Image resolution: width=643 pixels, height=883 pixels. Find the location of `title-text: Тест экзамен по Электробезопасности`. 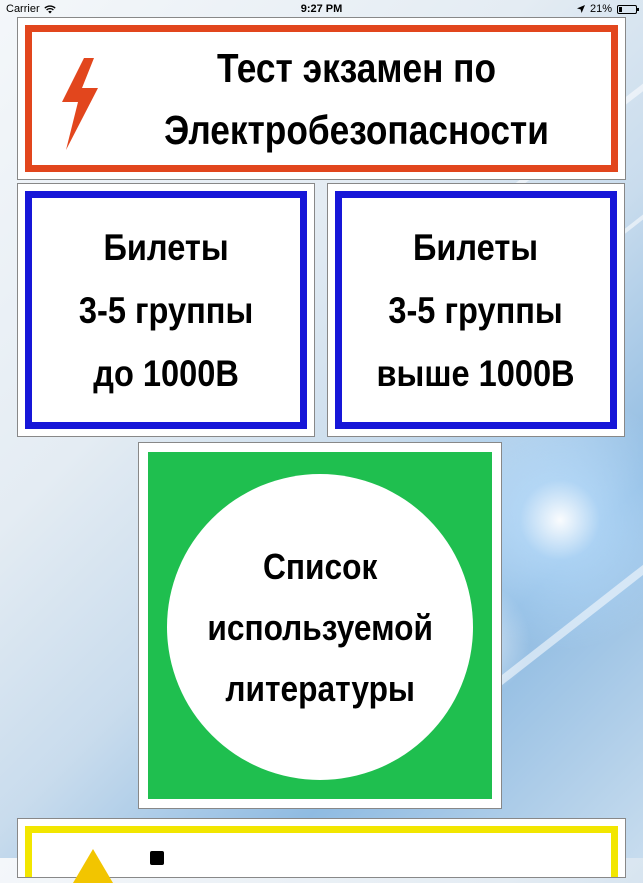

title-text: Тест экзамен по Электробезопасности is located at coordinates (356, 98).